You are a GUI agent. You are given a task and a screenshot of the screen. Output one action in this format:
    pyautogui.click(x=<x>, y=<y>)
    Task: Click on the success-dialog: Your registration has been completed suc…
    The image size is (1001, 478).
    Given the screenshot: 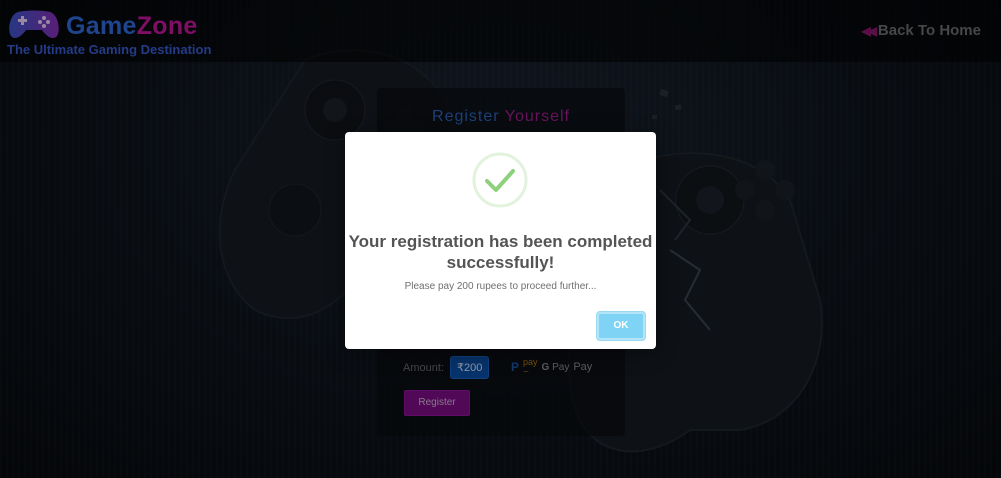 What is the action you would take?
    pyautogui.click(x=500, y=240)
    